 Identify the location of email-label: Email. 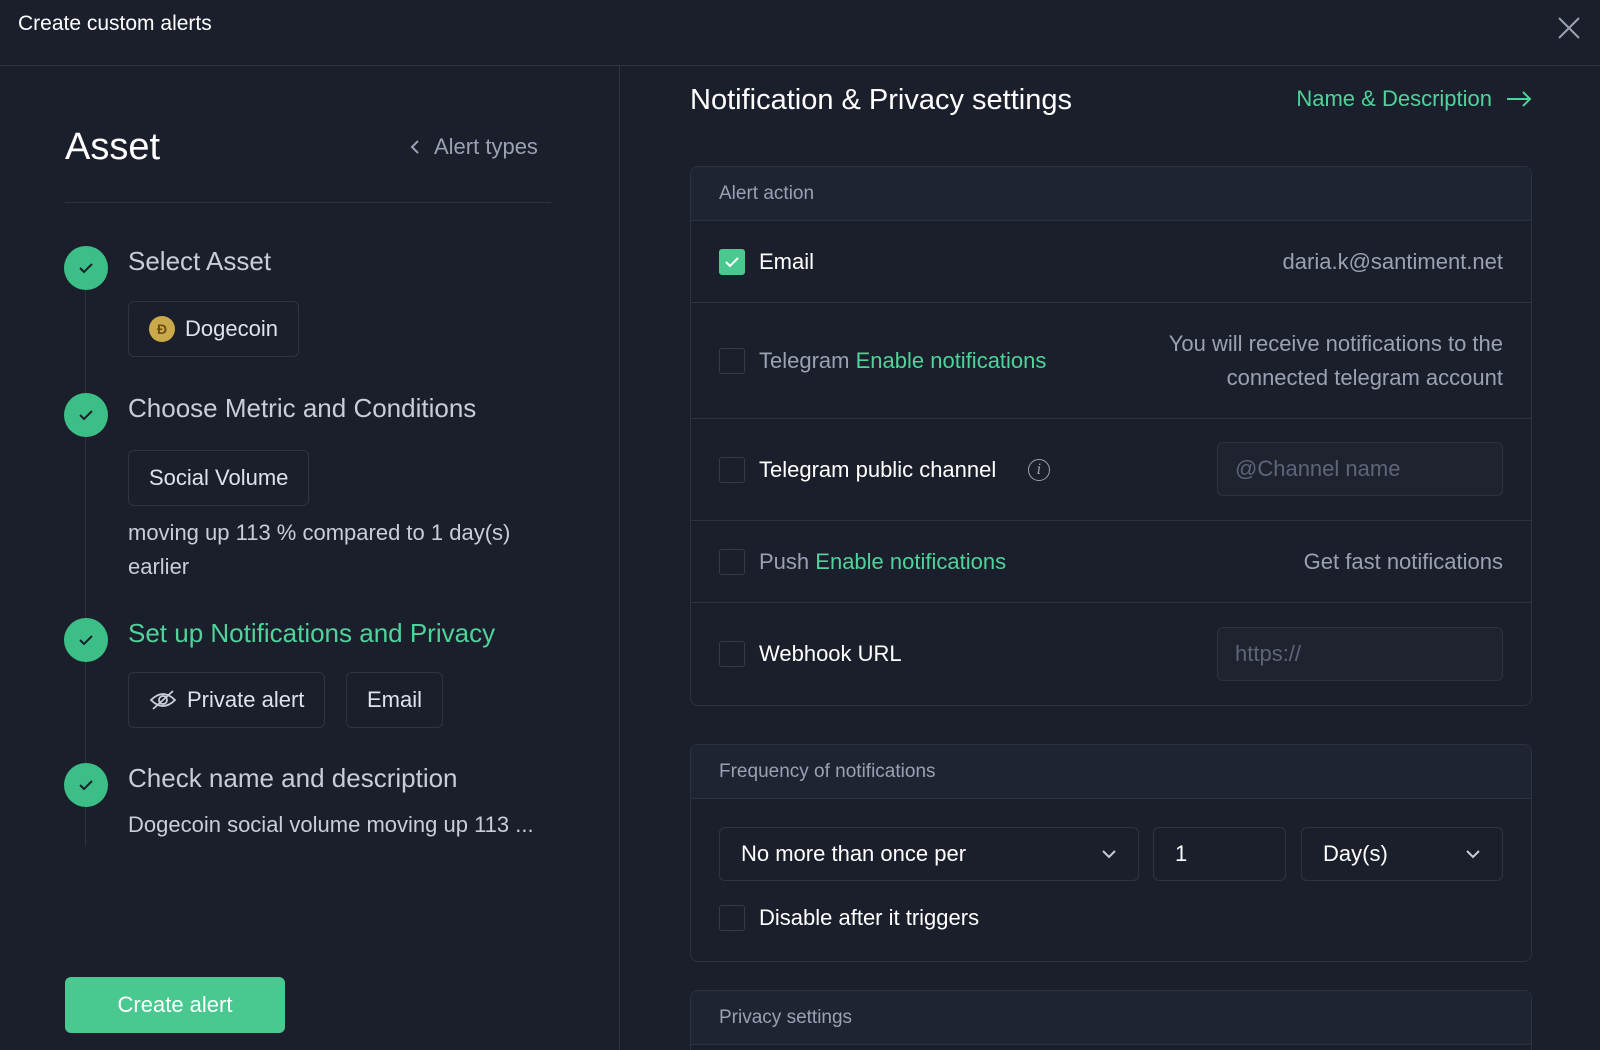
(787, 261).